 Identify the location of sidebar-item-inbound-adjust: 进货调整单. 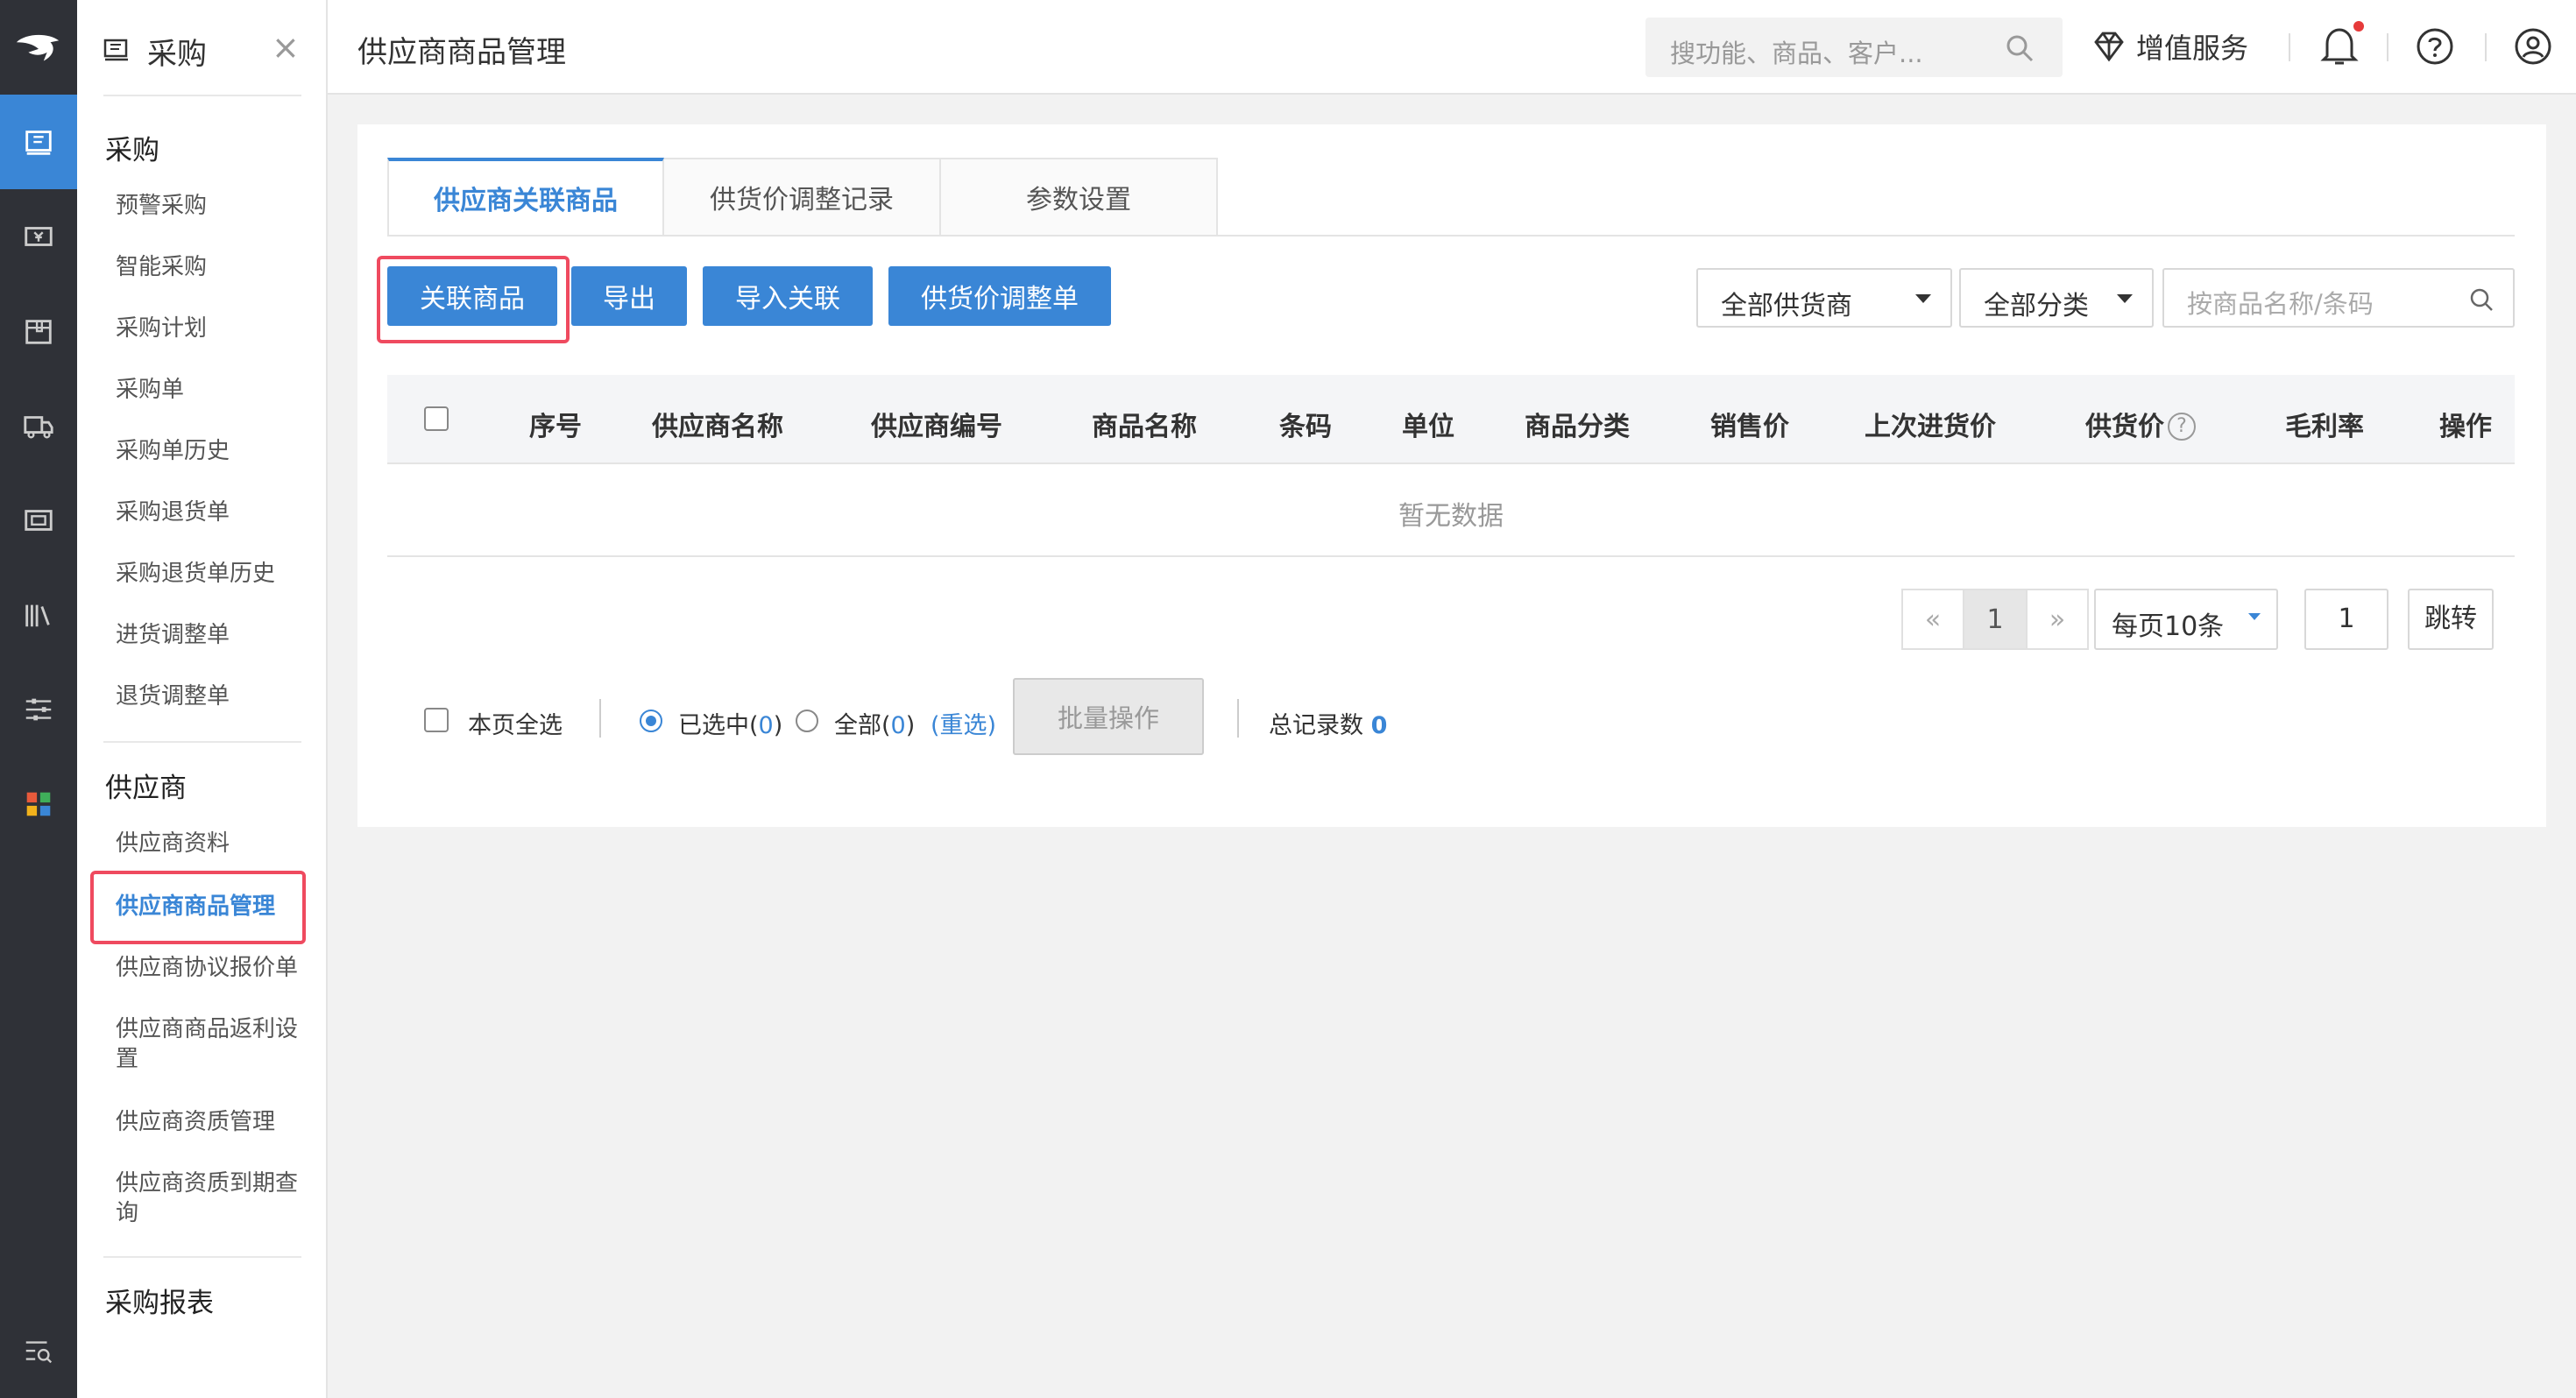
(208, 635).